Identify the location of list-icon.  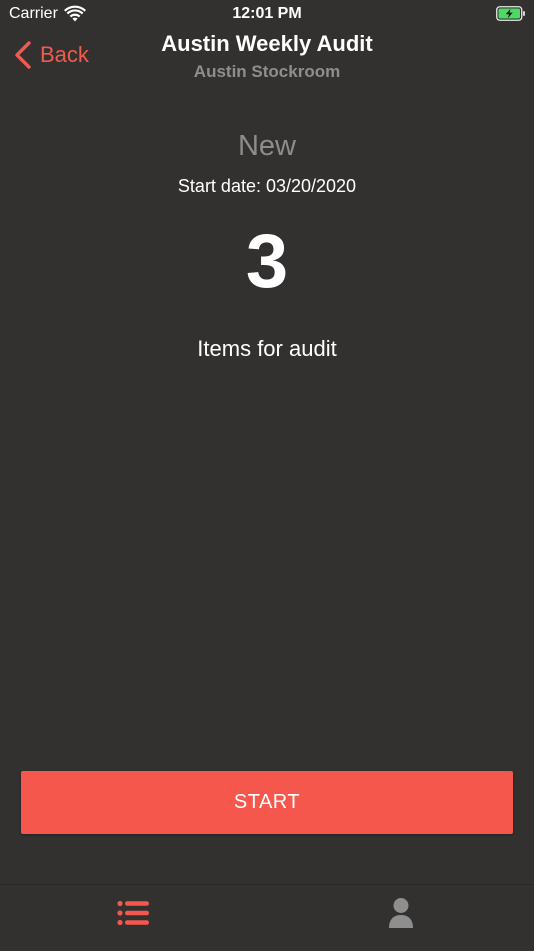
(132, 913).